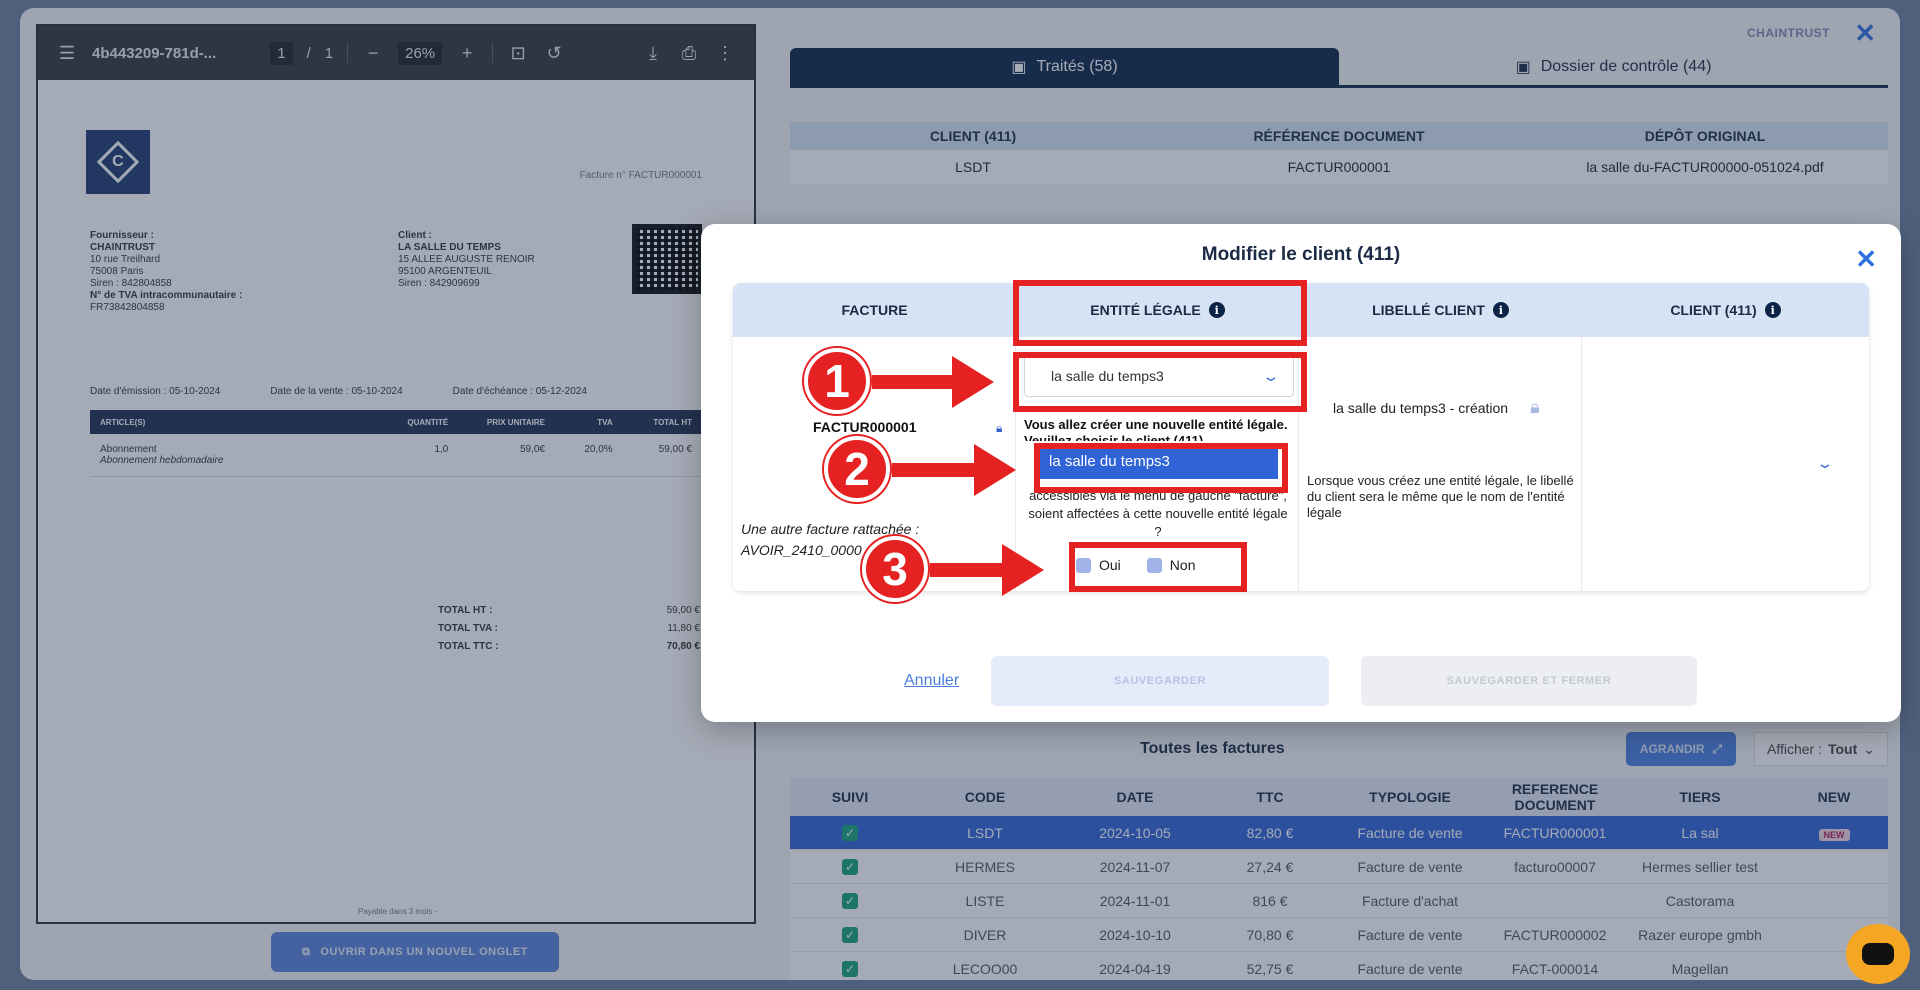 This screenshot has width=1920, height=990. What do you see at coordinates (1440, 310) in the screenshot?
I see `header-libelle-client: LIBELLÉ CLIENT i` at bounding box center [1440, 310].